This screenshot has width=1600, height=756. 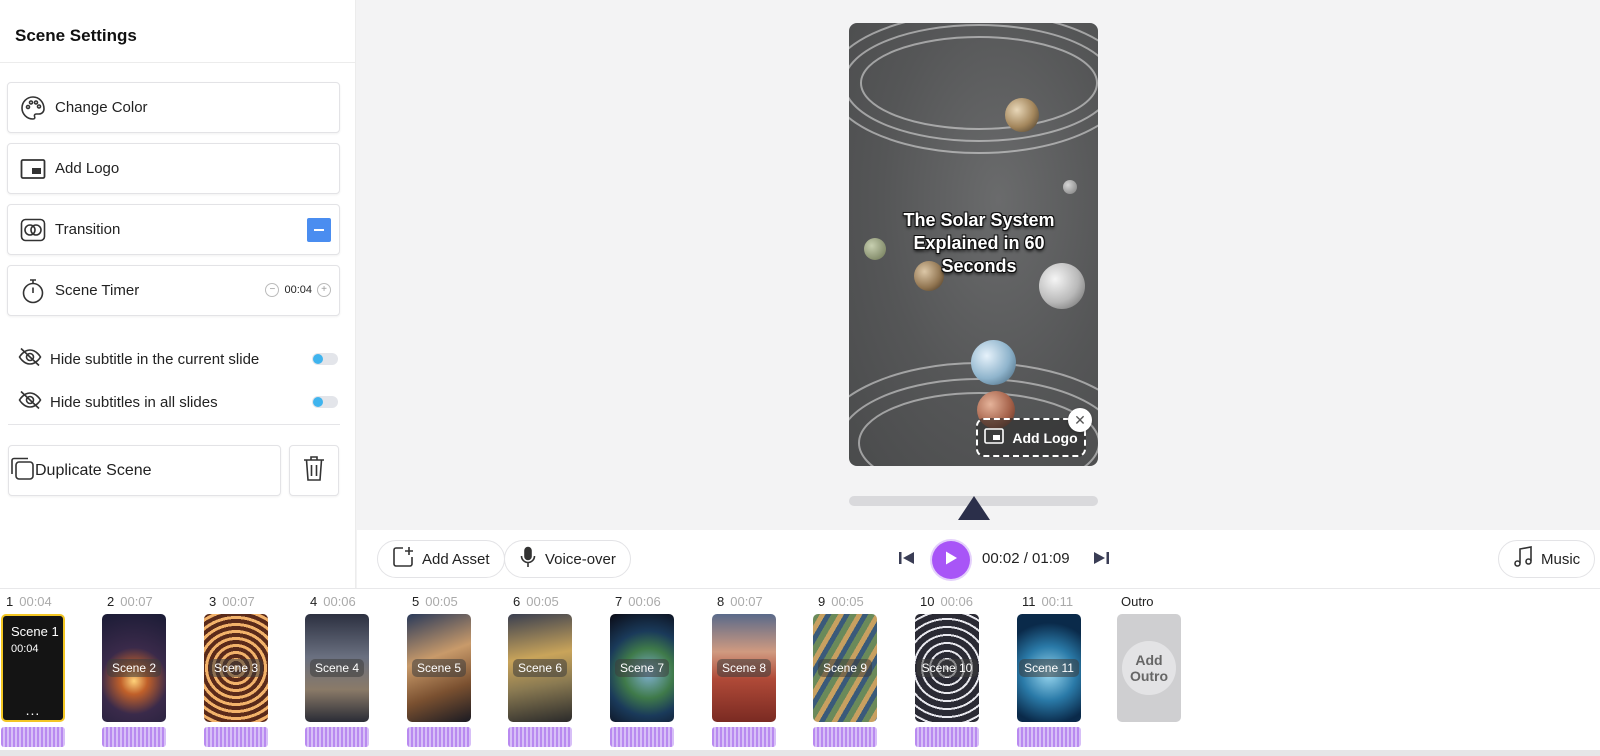 What do you see at coordinates (1561, 559) in the screenshot?
I see `music-label: Music` at bounding box center [1561, 559].